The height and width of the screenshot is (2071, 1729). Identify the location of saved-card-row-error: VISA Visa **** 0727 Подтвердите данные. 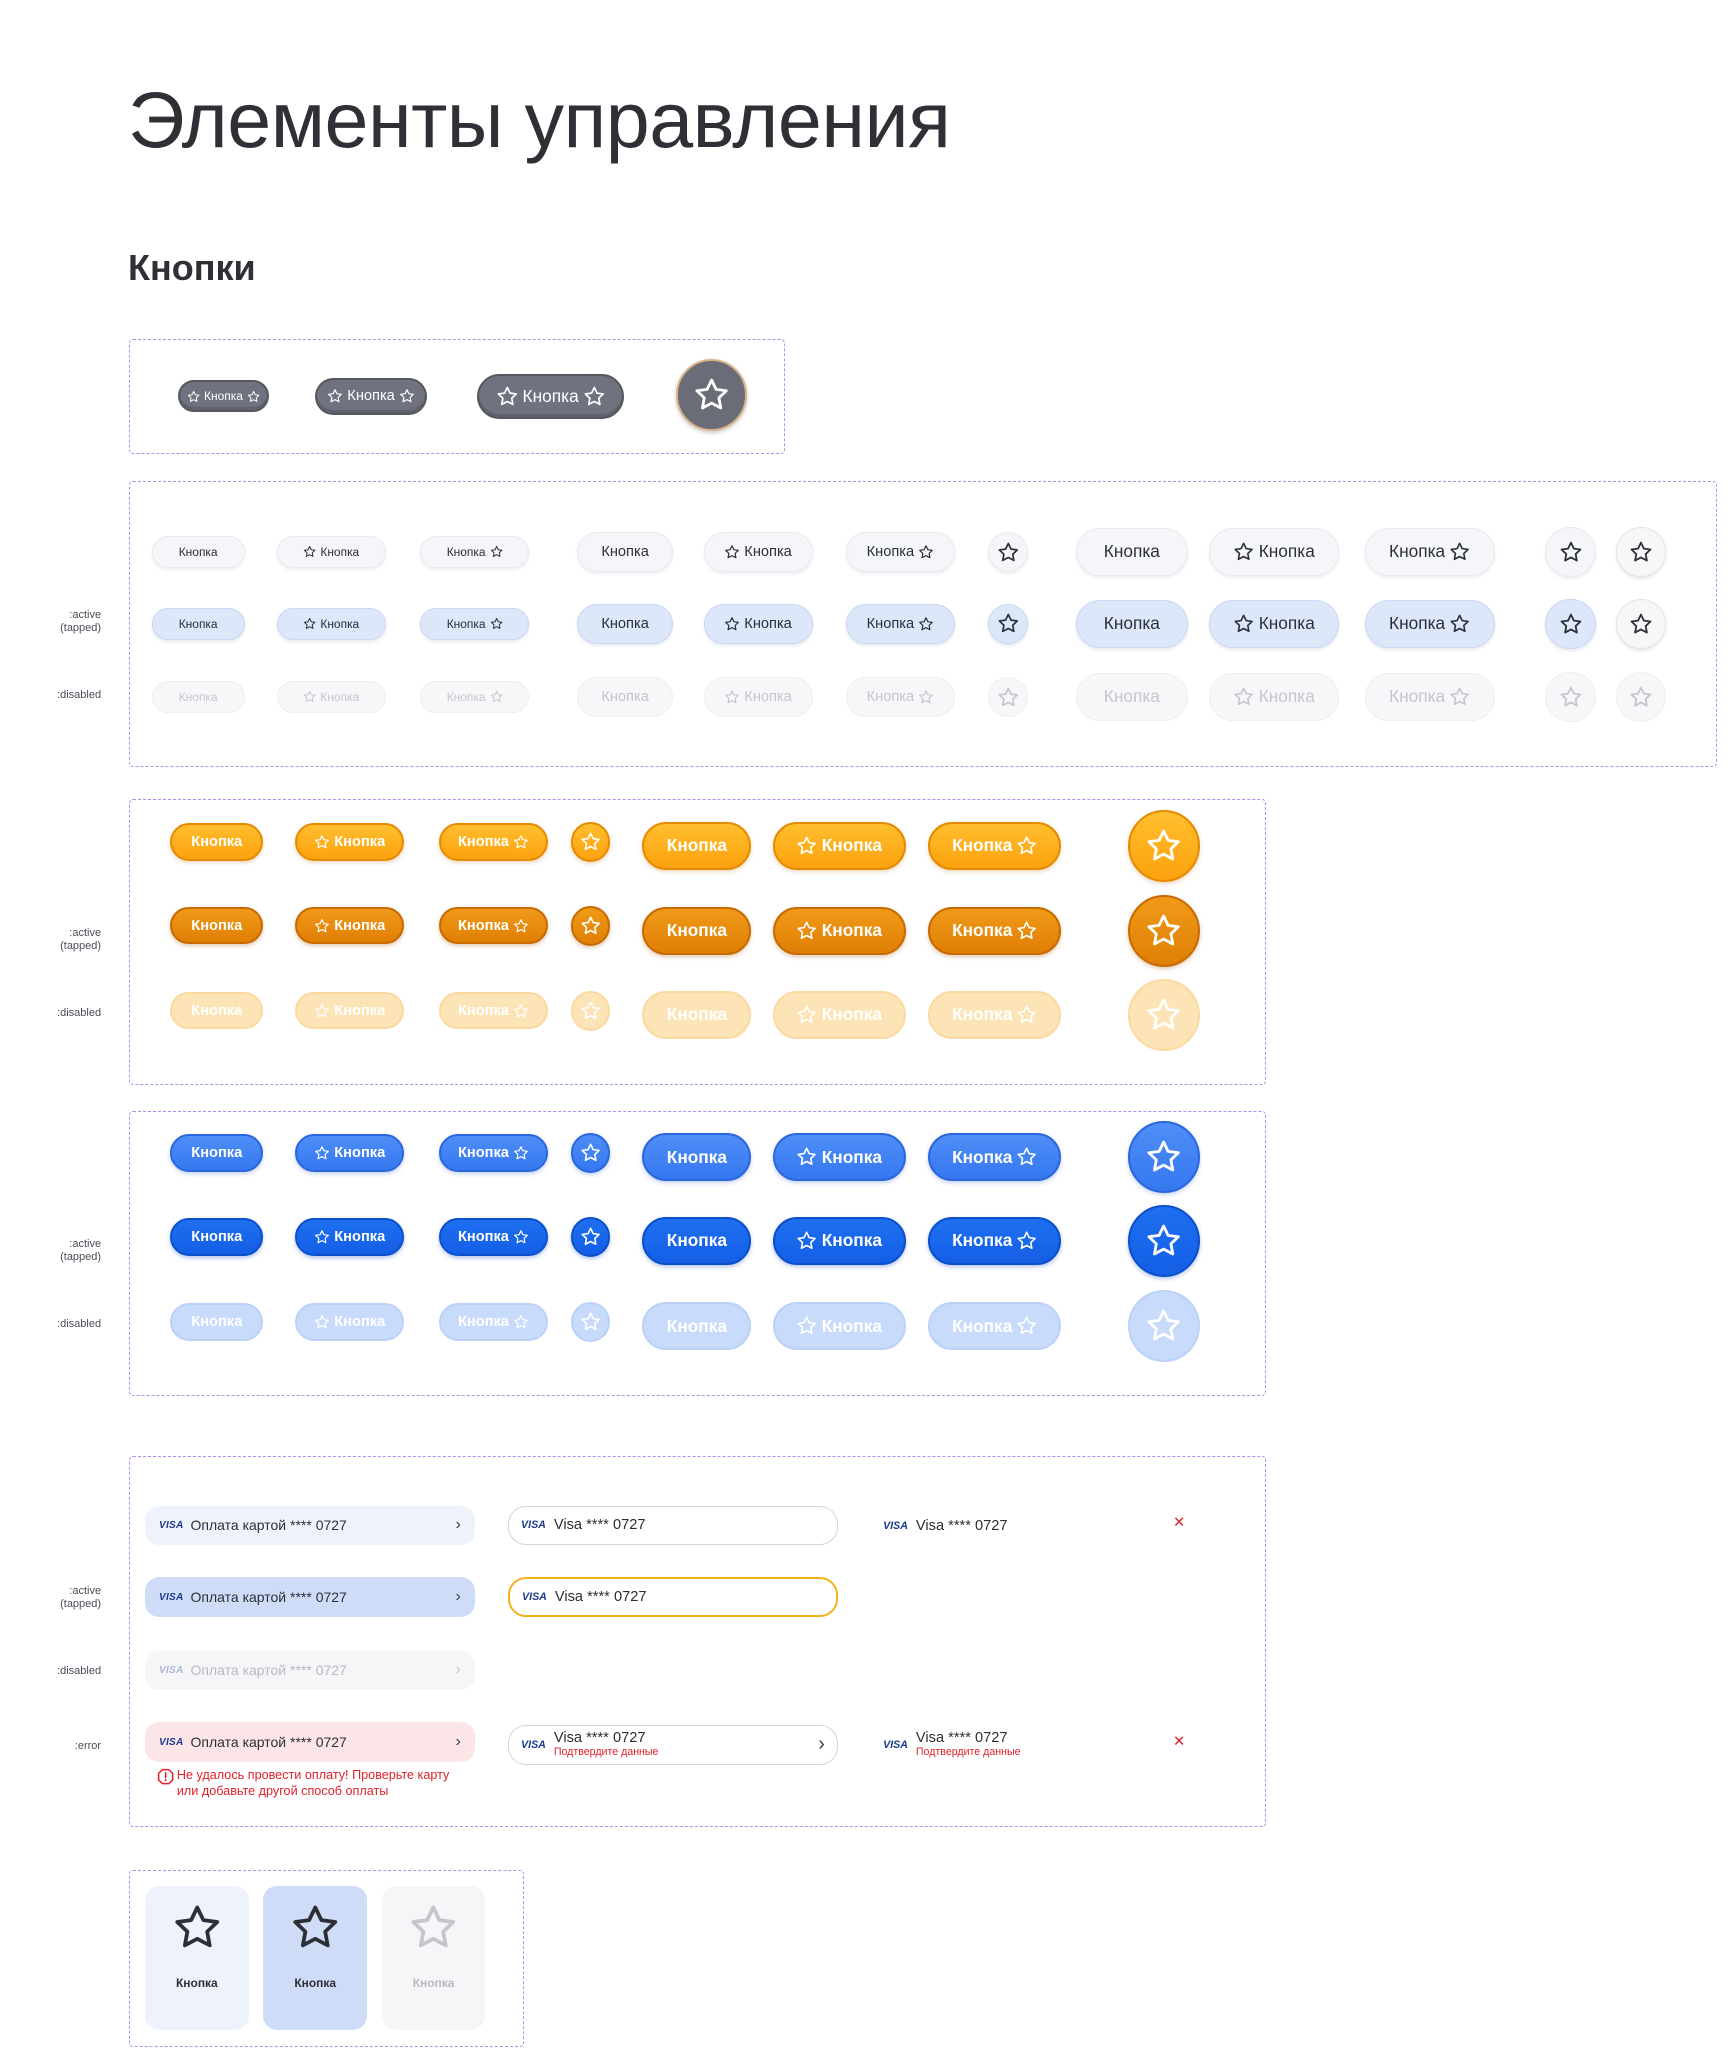
(951, 1744).